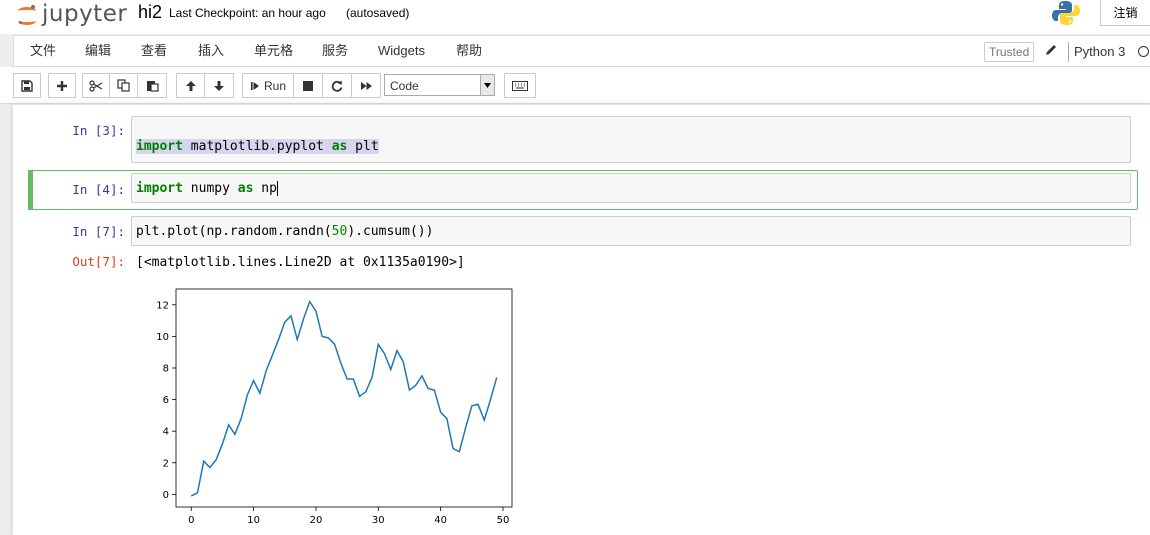 This screenshot has width=1150, height=535. What do you see at coordinates (166, 432) in the screenshot?
I see `y-tick-label: 4` at bounding box center [166, 432].